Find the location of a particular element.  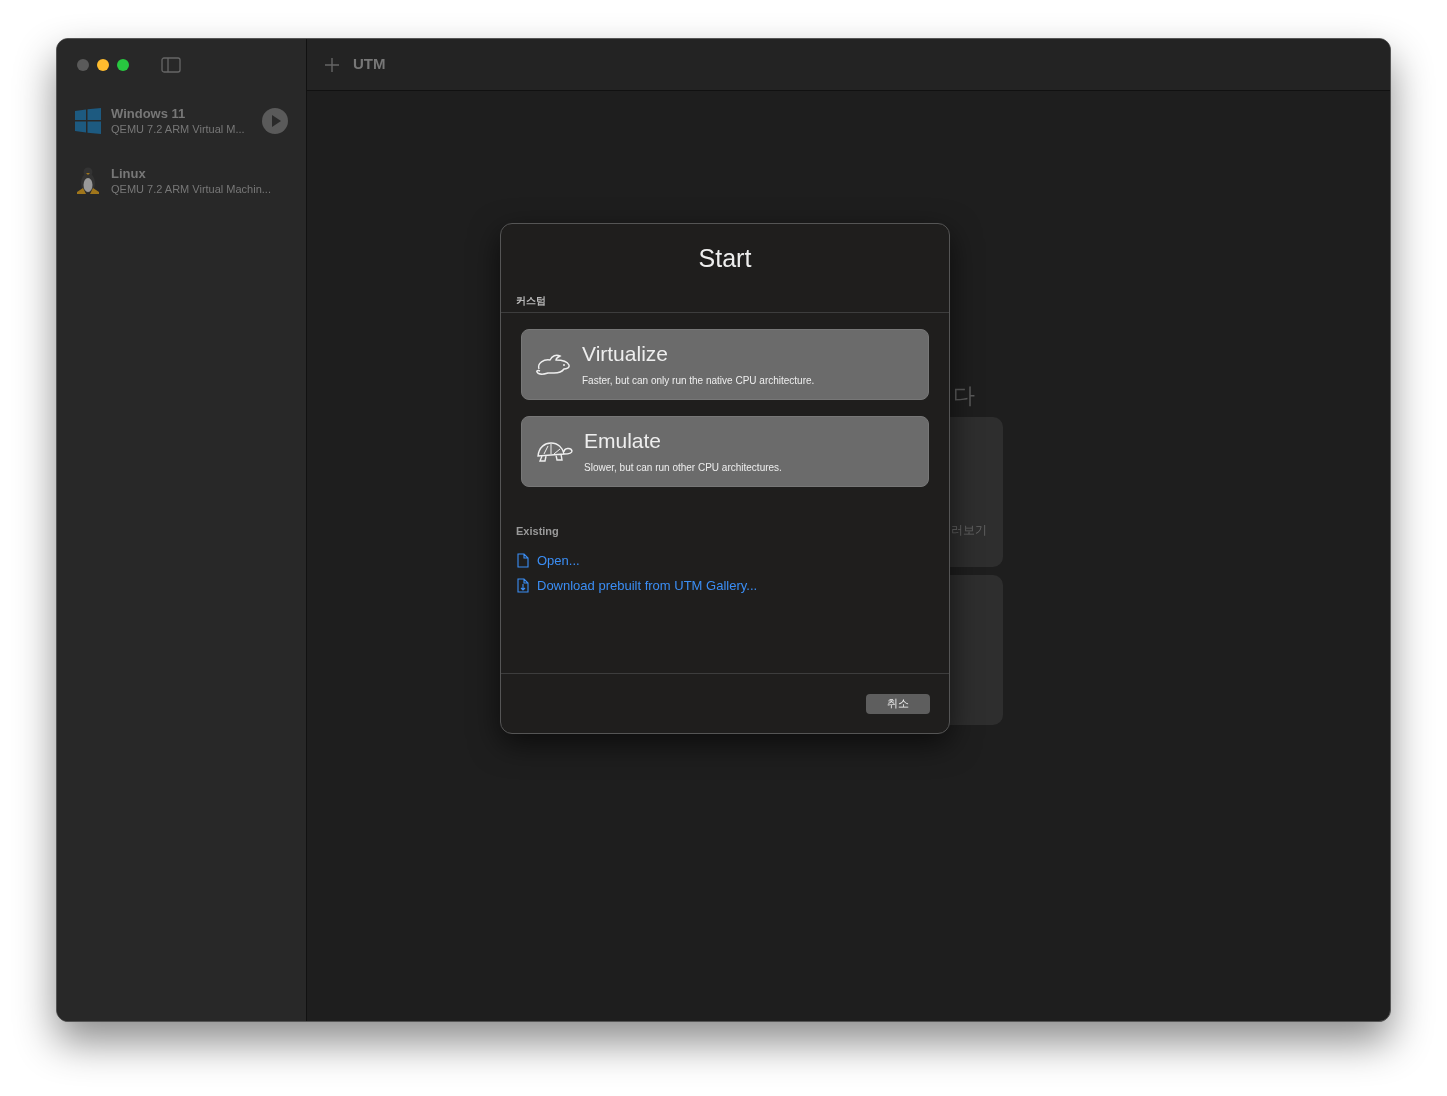

penguin-icon is located at coordinates (88, 181).